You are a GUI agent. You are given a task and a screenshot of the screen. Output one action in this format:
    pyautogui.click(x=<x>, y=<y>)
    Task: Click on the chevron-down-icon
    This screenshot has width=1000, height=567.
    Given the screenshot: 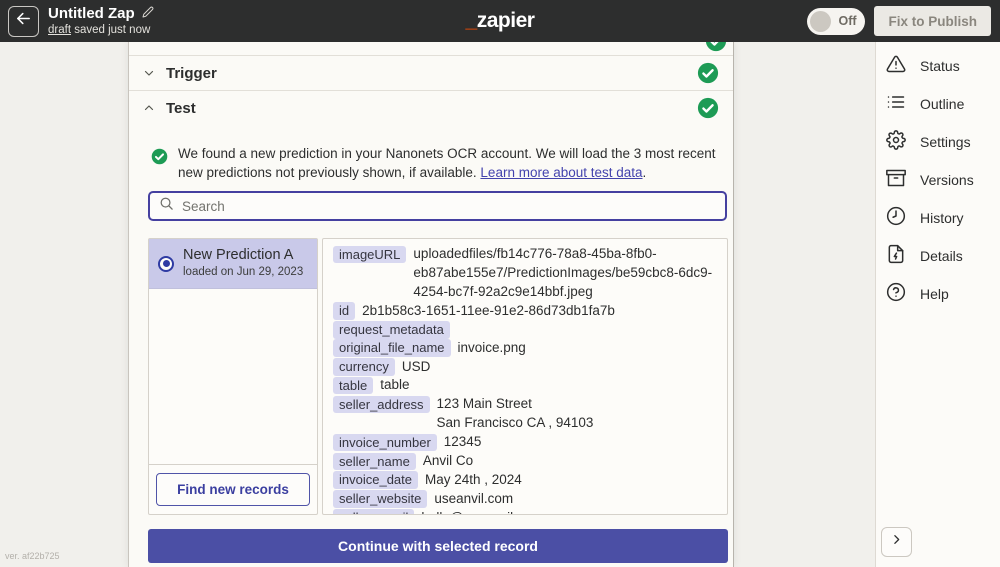 What is the action you would take?
    pyautogui.click(x=149, y=73)
    